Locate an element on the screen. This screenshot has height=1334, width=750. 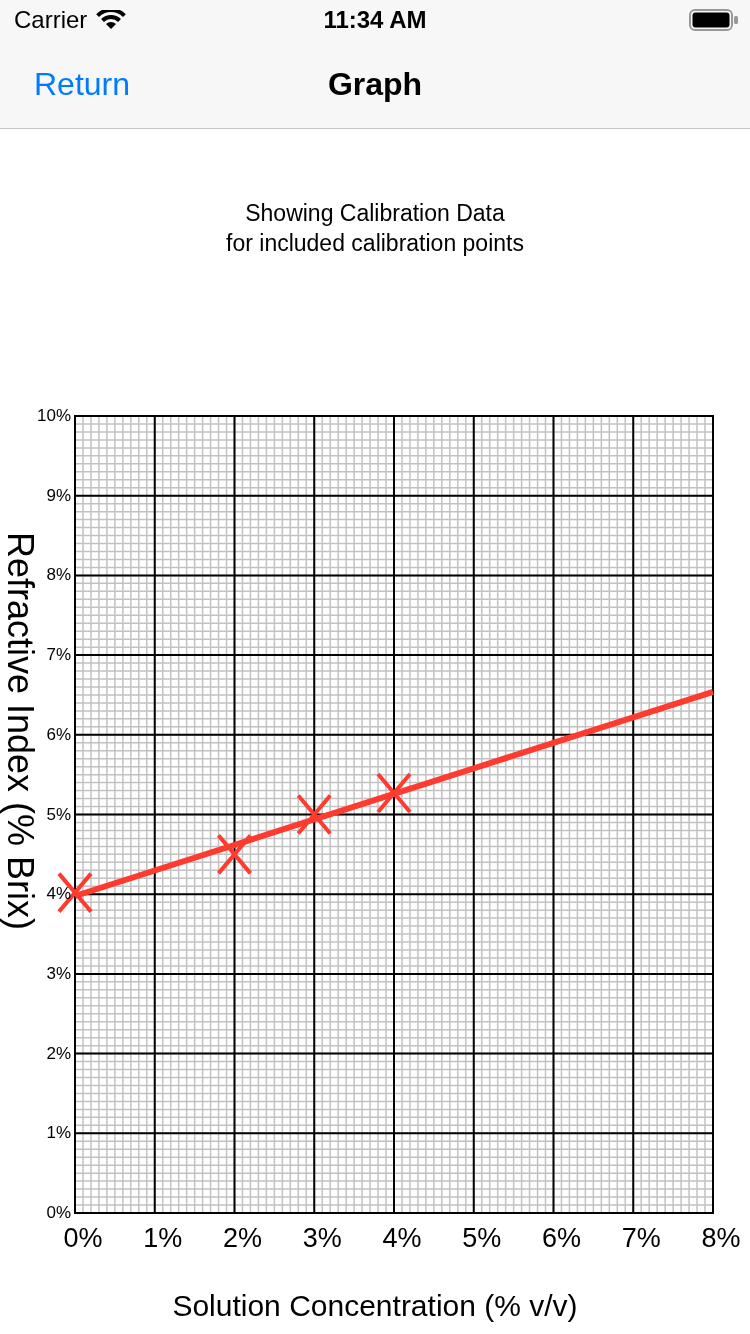
nav-title: Graph is located at coordinates (375, 84).